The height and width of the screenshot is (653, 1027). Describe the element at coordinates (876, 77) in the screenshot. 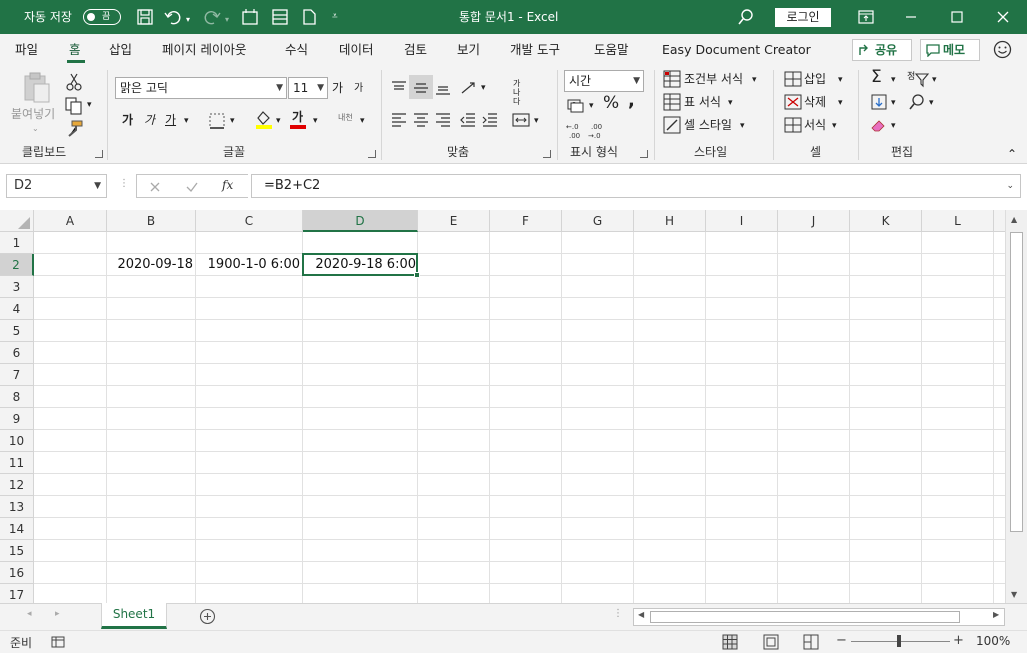

I see `autosum-icon: Σ` at that location.